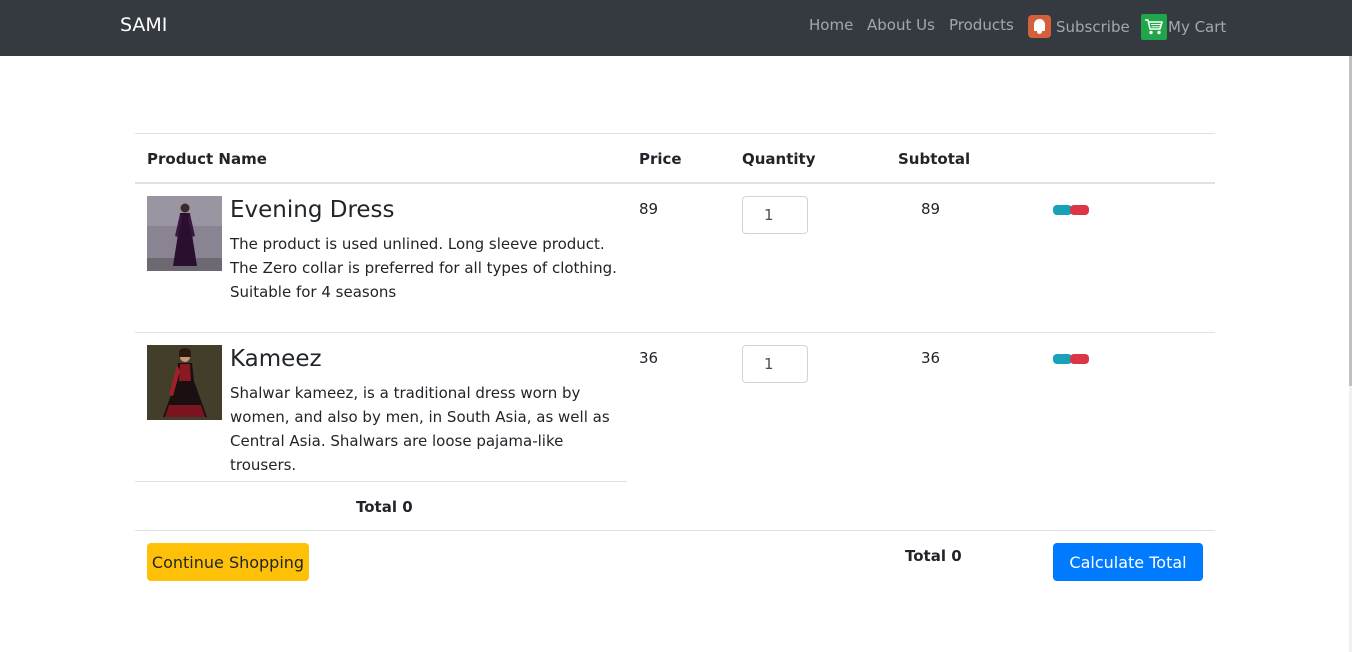  Describe the element at coordinates (276, 359) in the screenshot. I see `product-name: Kameez` at that location.